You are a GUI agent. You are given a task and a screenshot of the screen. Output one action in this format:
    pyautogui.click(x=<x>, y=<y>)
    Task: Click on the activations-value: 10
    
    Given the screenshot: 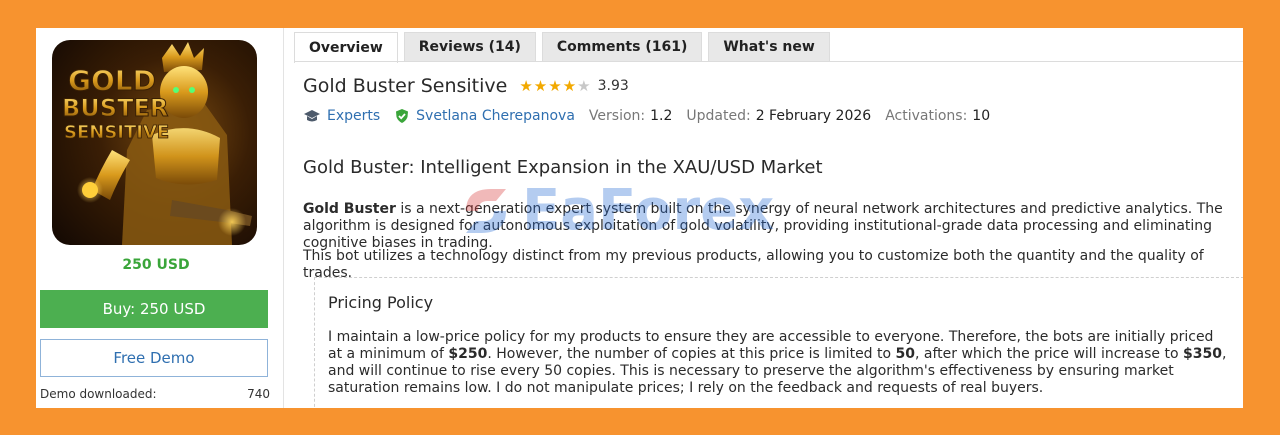 What is the action you would take?
    pyautogui.click(x=981, y=116)
    